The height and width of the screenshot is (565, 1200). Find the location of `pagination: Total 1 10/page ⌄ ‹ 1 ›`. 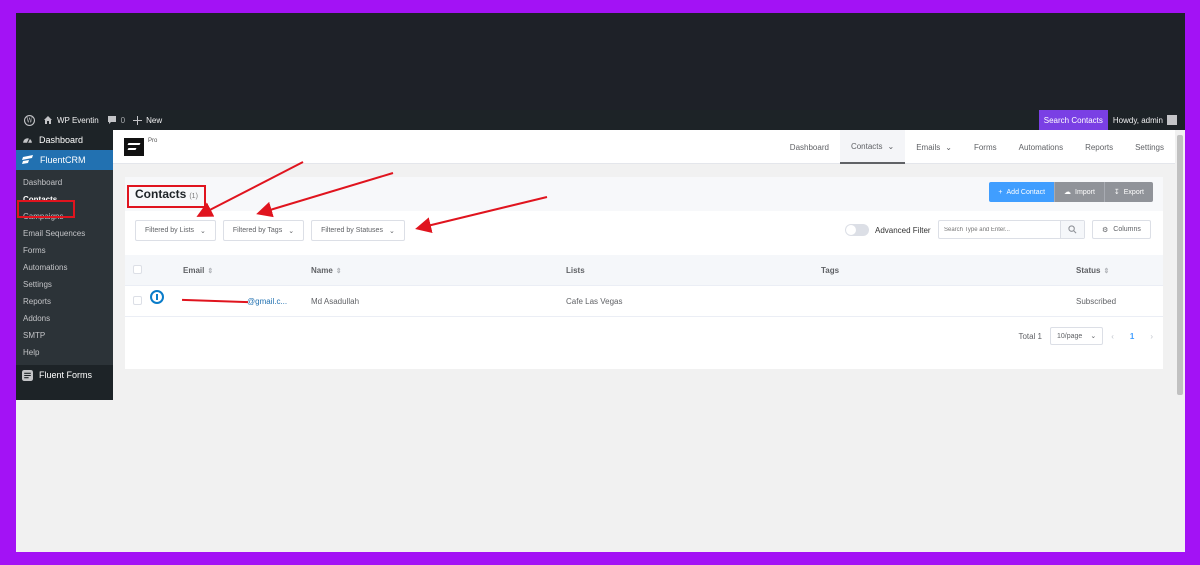

pagination: Total 1 10/page ⌄ ‹ 1 › is located at coordinates (1085, 336).